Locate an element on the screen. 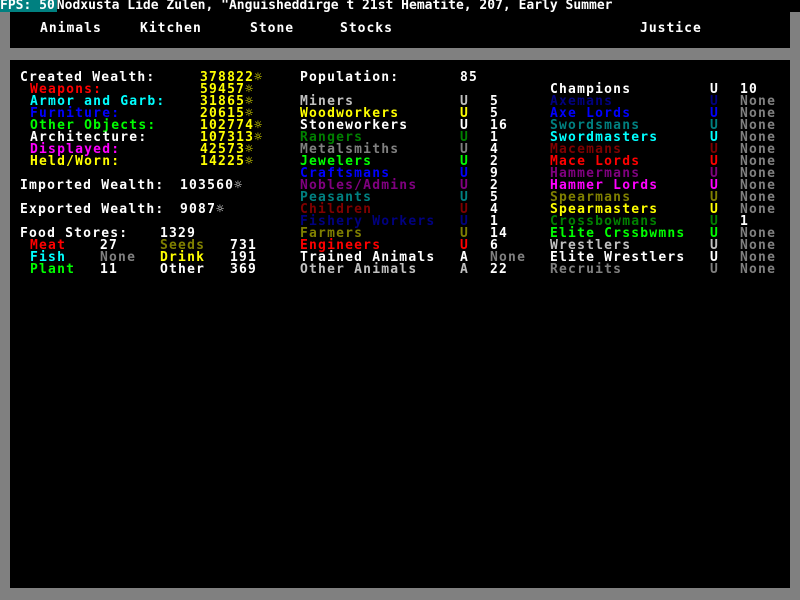  military-row-label: Recruits is located at coordinates (586, 269).